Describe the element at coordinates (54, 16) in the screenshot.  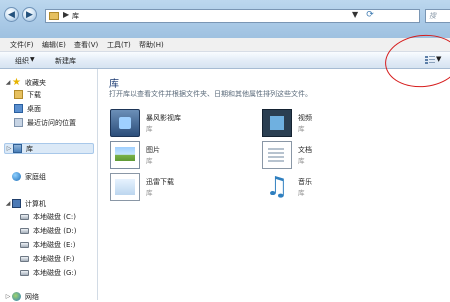
I see `folder-icon` at that location.